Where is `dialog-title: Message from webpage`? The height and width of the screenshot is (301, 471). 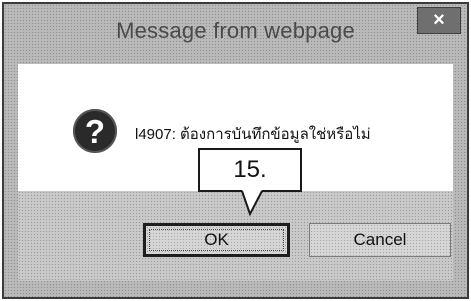
dialog-title: Message from webpage is located at coordinates (235, 30).